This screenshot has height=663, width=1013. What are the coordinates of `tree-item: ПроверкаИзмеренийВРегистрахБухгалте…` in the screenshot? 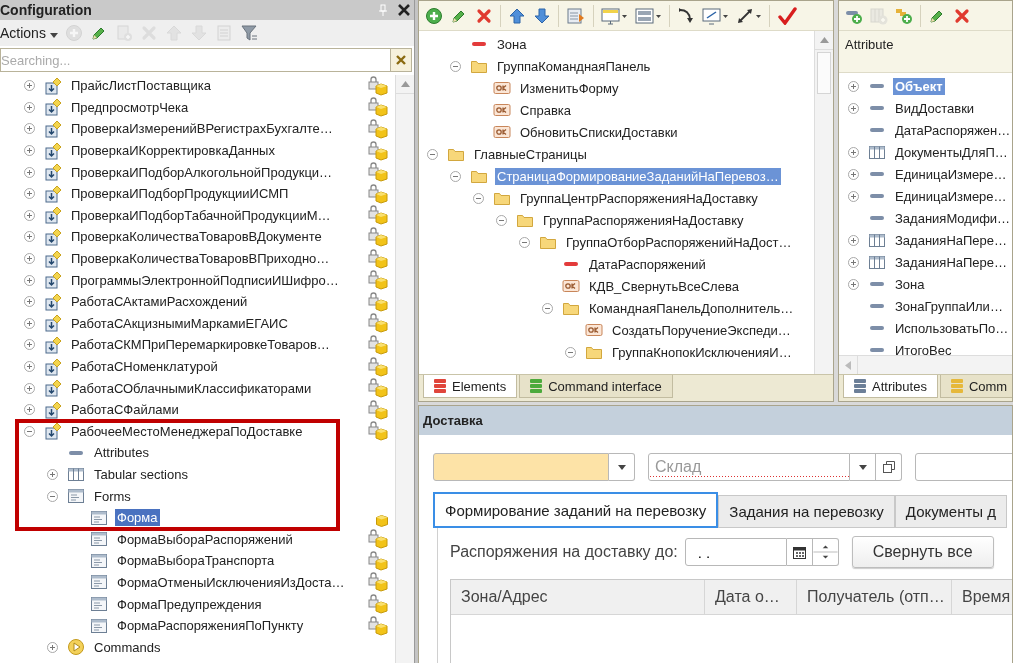 It's located at (202, 129).